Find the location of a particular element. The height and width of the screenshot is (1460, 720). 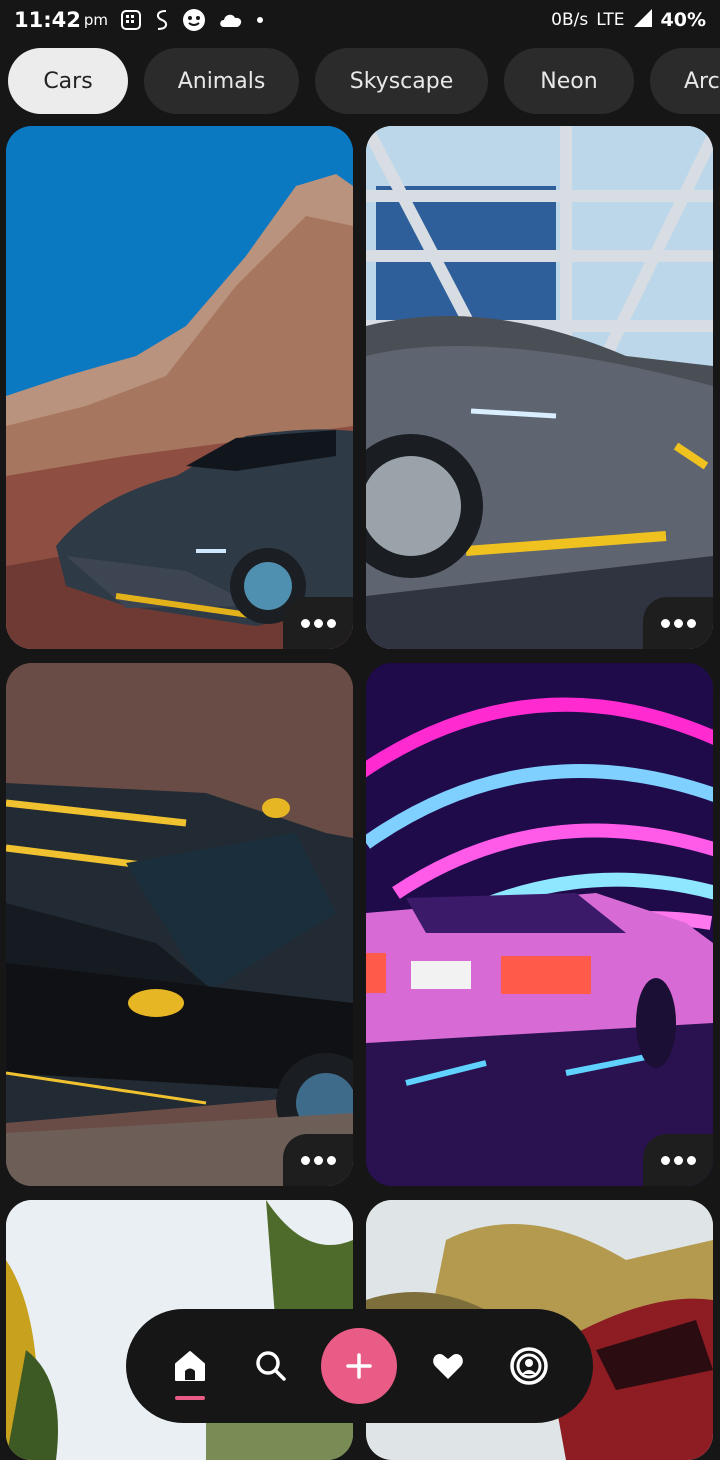

nav-add-button is located at coordinates (359, 1366).